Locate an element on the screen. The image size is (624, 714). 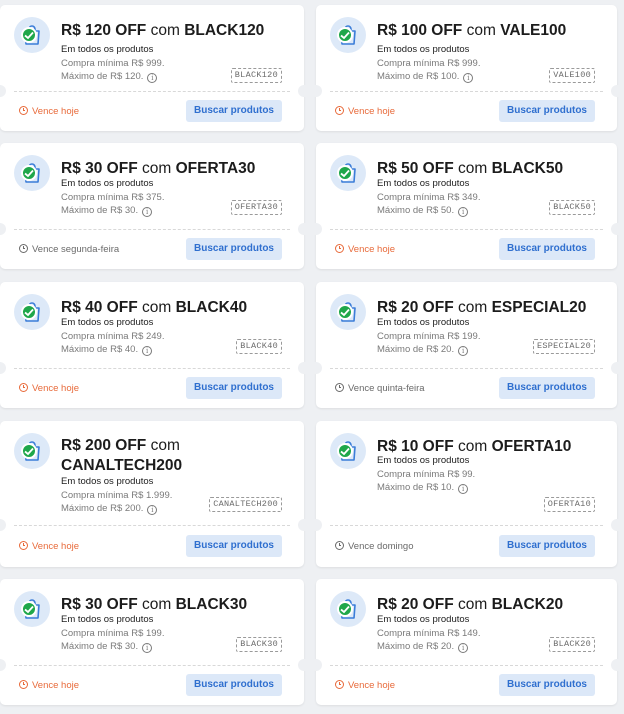
max-discount: Máximo de R$ 100. i is located at coordinates (425, 76).